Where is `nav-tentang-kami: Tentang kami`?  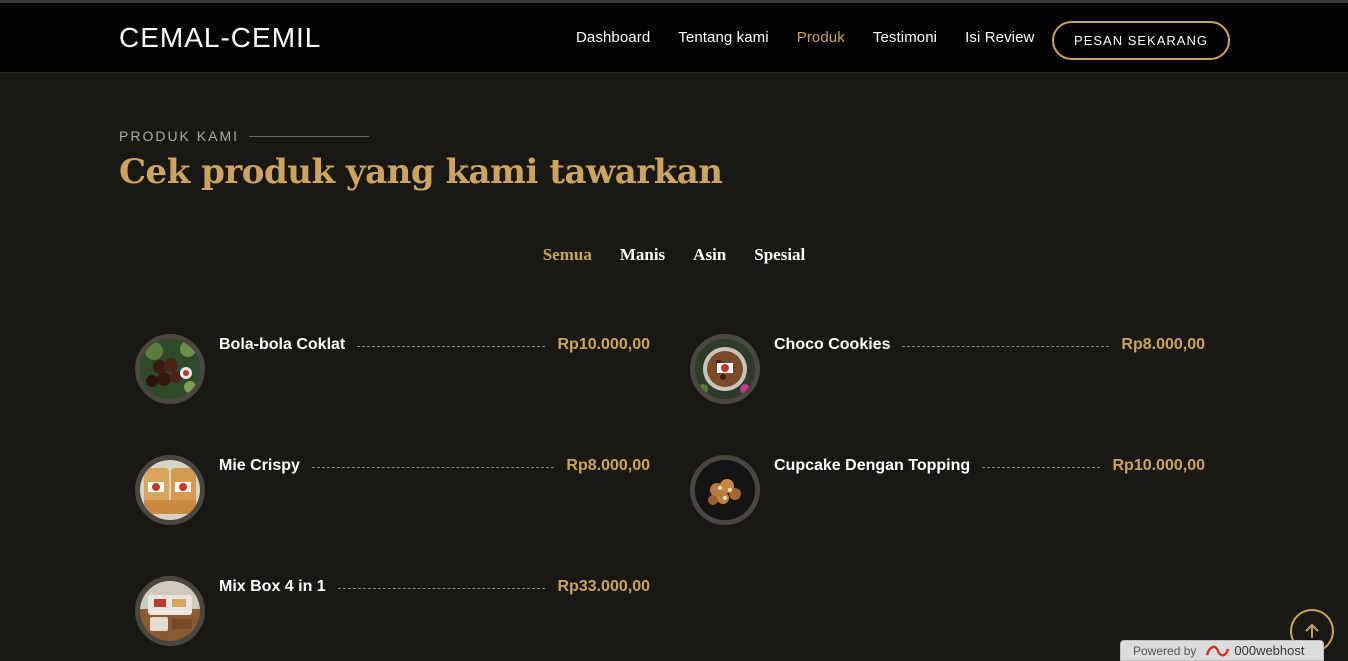 nav-tentang-kami: Tentang kami is located at coordinates (723, 37).